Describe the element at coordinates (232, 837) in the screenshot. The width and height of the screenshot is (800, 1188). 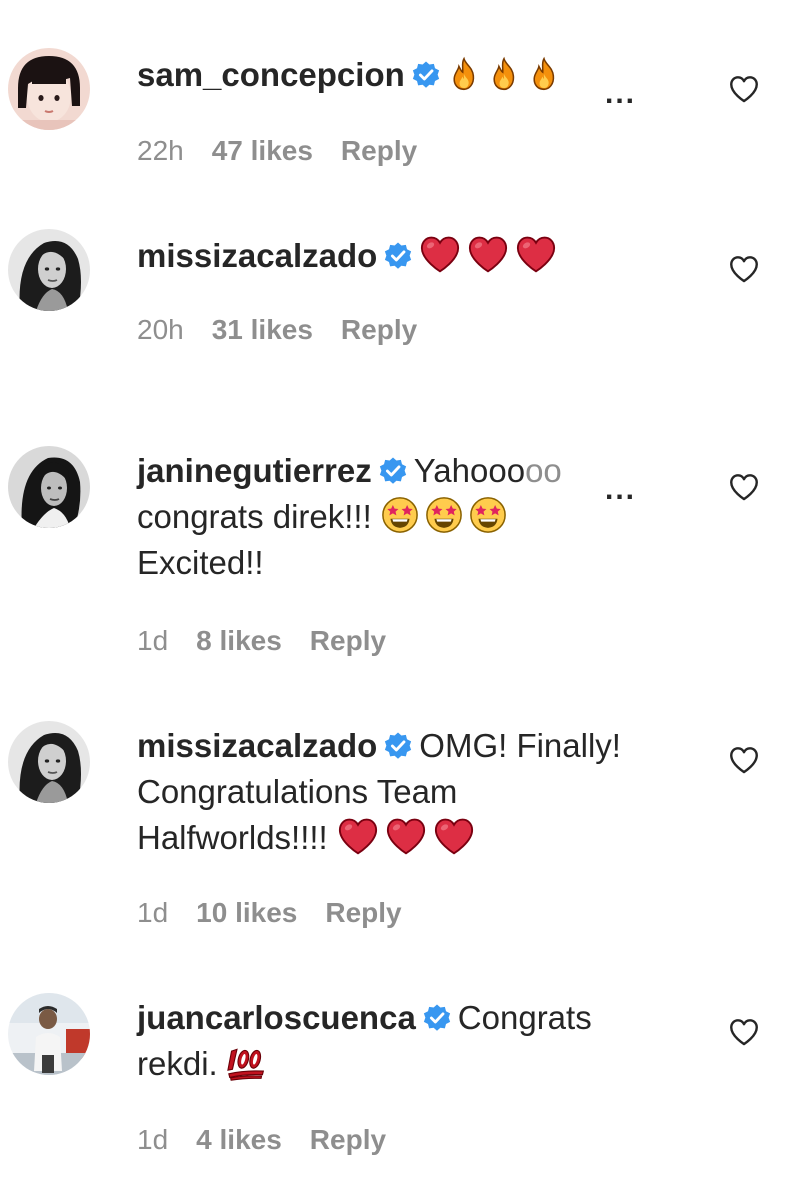
I see `comment-text: Halfworlds!!!!` at that location.